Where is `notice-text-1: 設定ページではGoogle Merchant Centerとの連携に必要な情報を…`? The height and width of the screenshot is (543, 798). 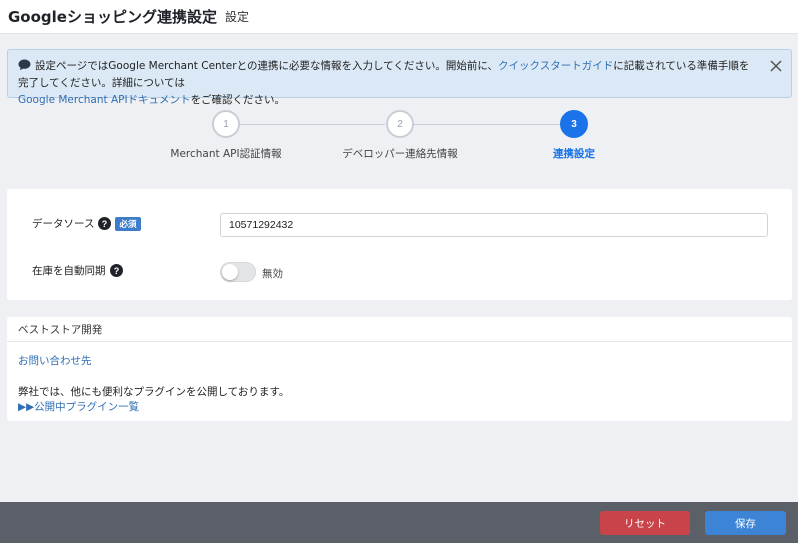
notice-text-1: 設定ページではGoogle Merchant Centerとの連携に必要な情報を… is located at coordinates (267, 66).